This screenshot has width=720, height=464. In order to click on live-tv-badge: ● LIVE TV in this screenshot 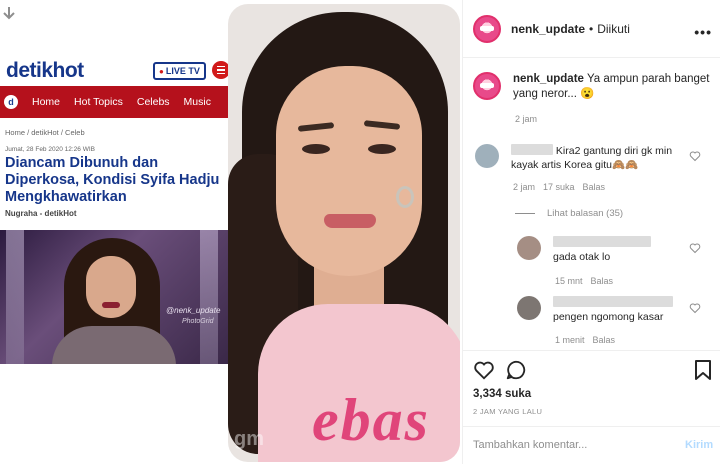, I will do `click(179, 71)`.